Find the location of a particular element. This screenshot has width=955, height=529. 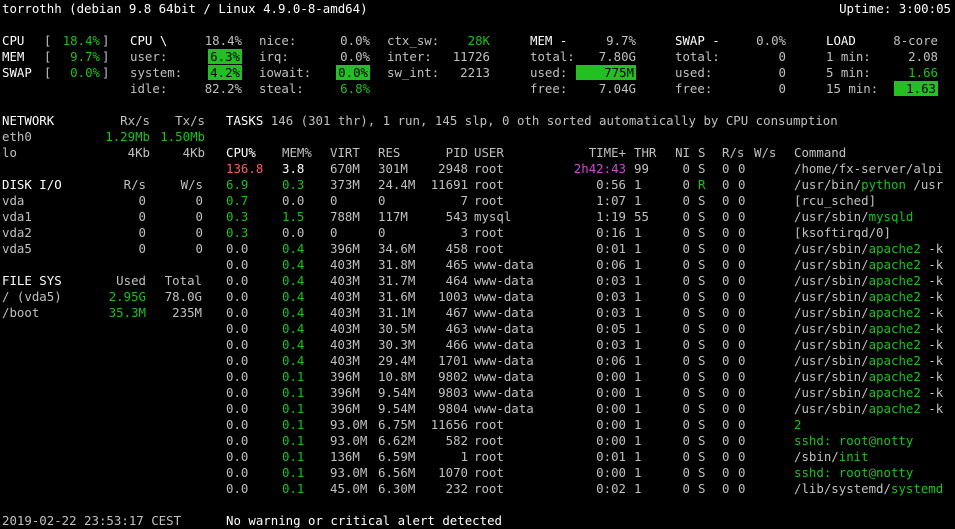

load-1min-value: 2.08 is located at coordinates (923, 56).